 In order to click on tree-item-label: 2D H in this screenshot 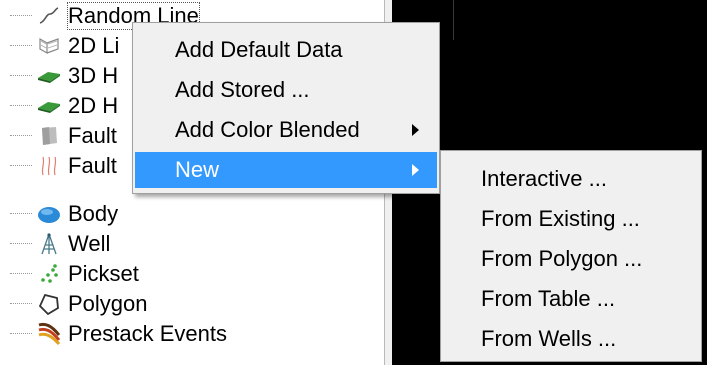, I will do `click(93, 105)`.